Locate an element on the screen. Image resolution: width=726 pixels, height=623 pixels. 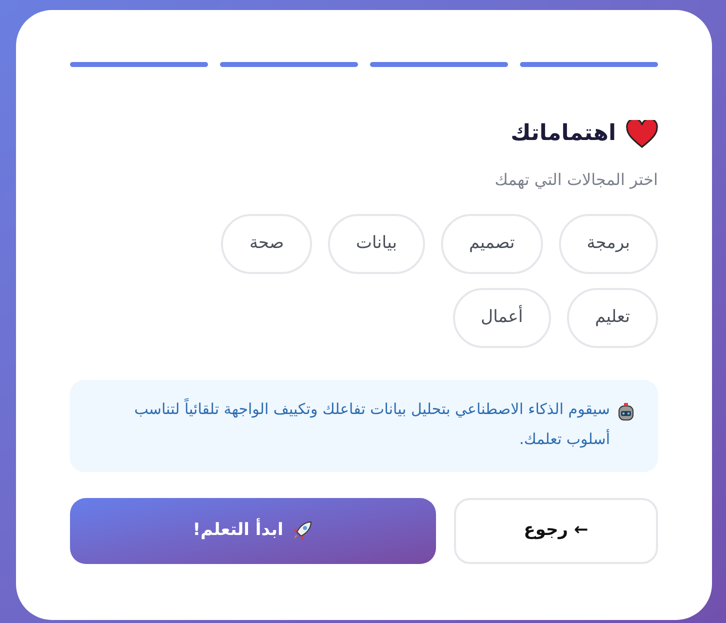
rocket-icon is located at coordinates (302, 531).